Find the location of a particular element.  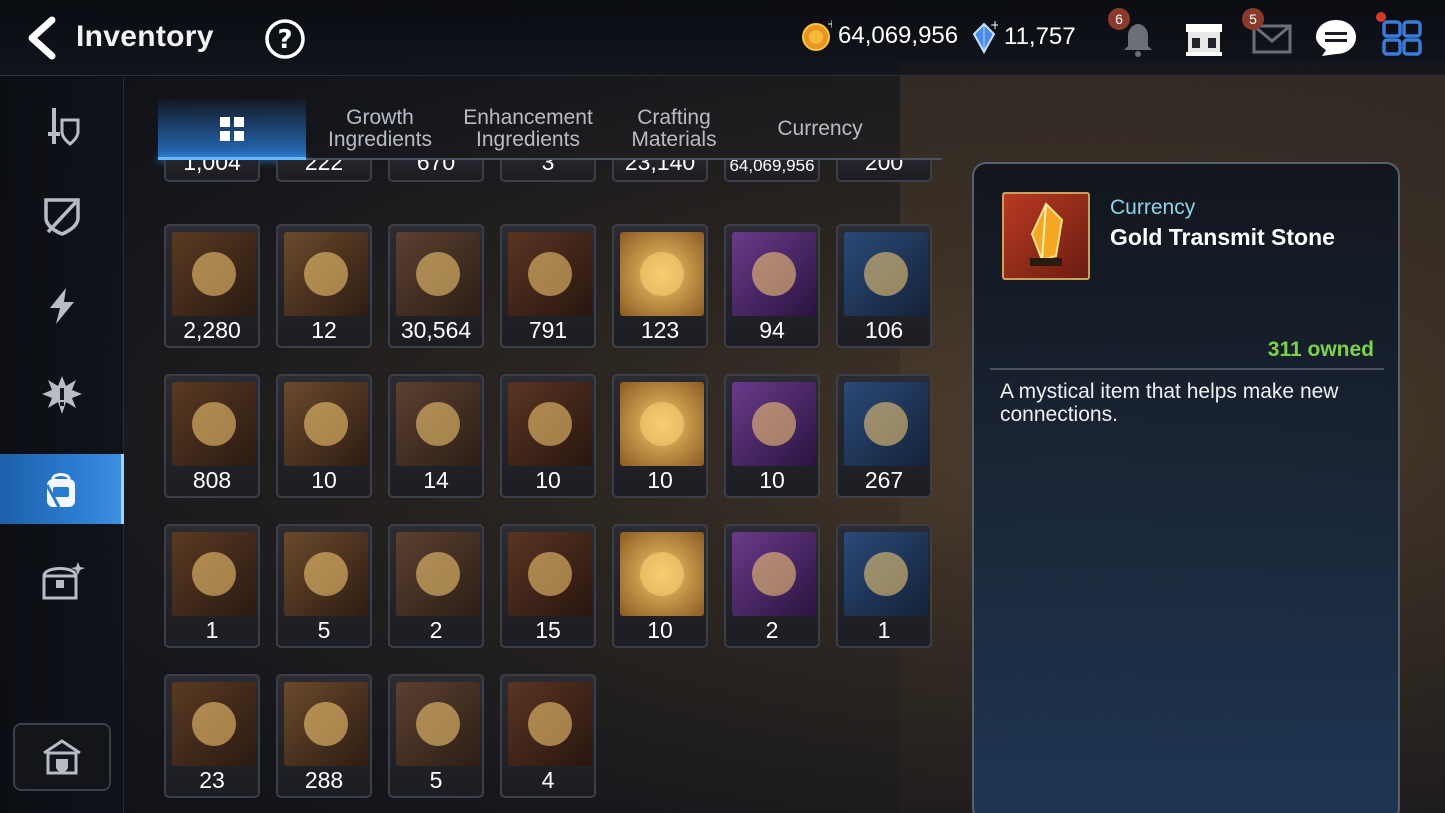

inventory-item-slot: 2,280 is located at coordinates (212, 286).